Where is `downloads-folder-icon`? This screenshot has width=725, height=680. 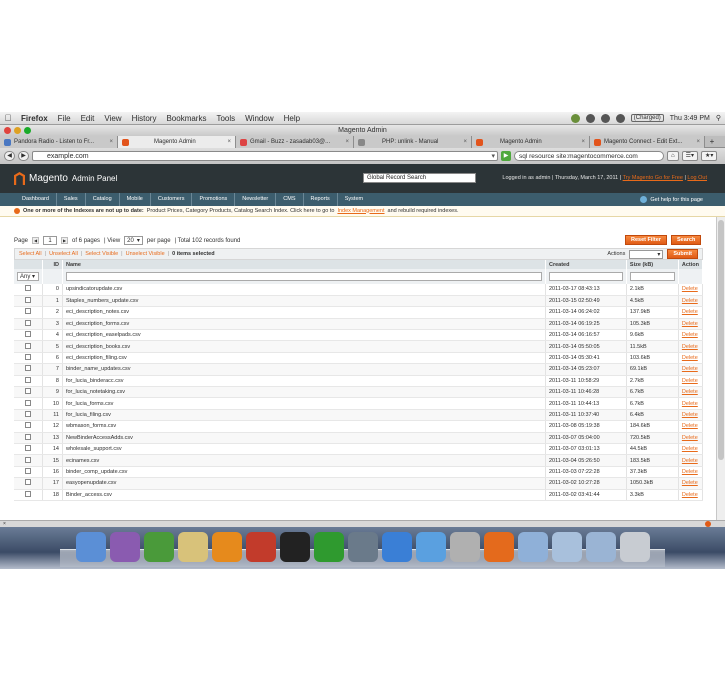 downloads-folder-icon is located at coordinates (601, 547).